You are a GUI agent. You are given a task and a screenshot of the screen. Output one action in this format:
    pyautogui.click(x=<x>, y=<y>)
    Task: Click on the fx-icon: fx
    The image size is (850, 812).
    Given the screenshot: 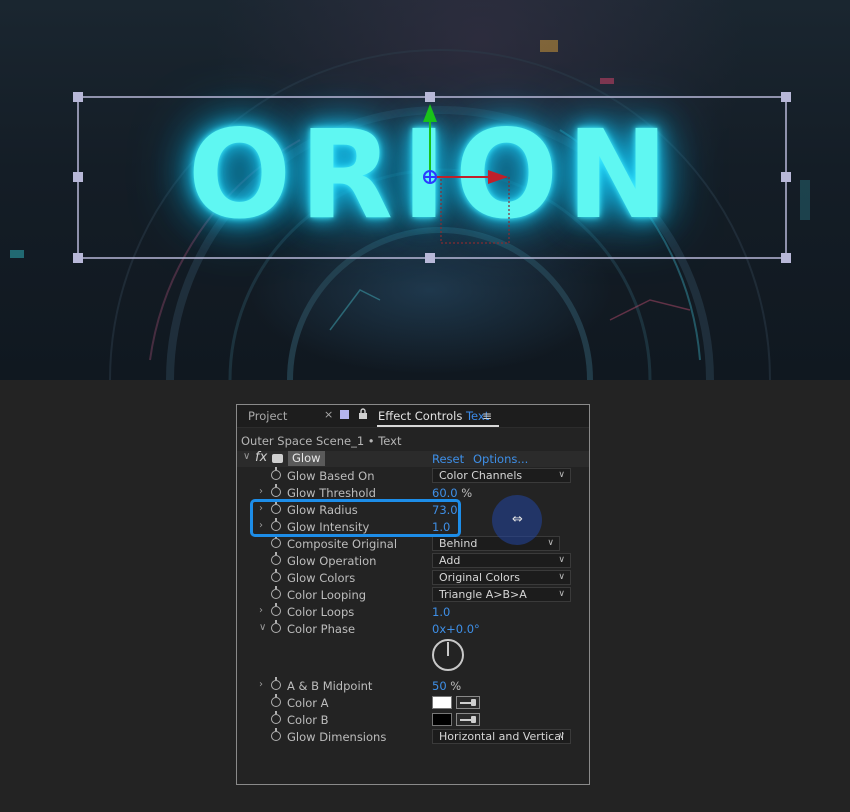 What is the action you would take?
    pyautogui.click(x=261, y=457)
    